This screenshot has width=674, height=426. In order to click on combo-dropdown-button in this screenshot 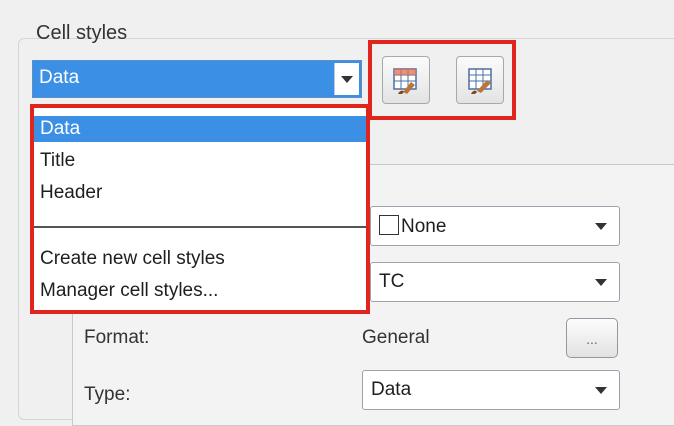, I will do `click(346, 79)`.